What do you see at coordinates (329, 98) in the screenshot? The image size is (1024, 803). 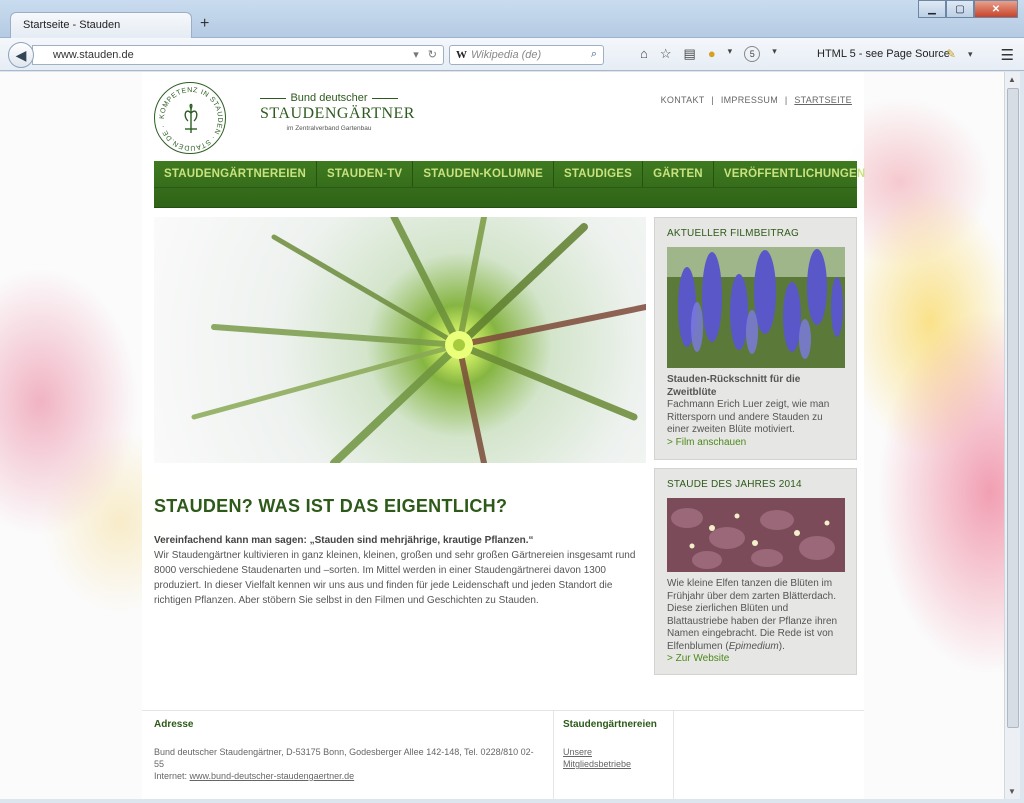 I see `brand-top-text: Bund deutscher` at bounding box center [329, 98].